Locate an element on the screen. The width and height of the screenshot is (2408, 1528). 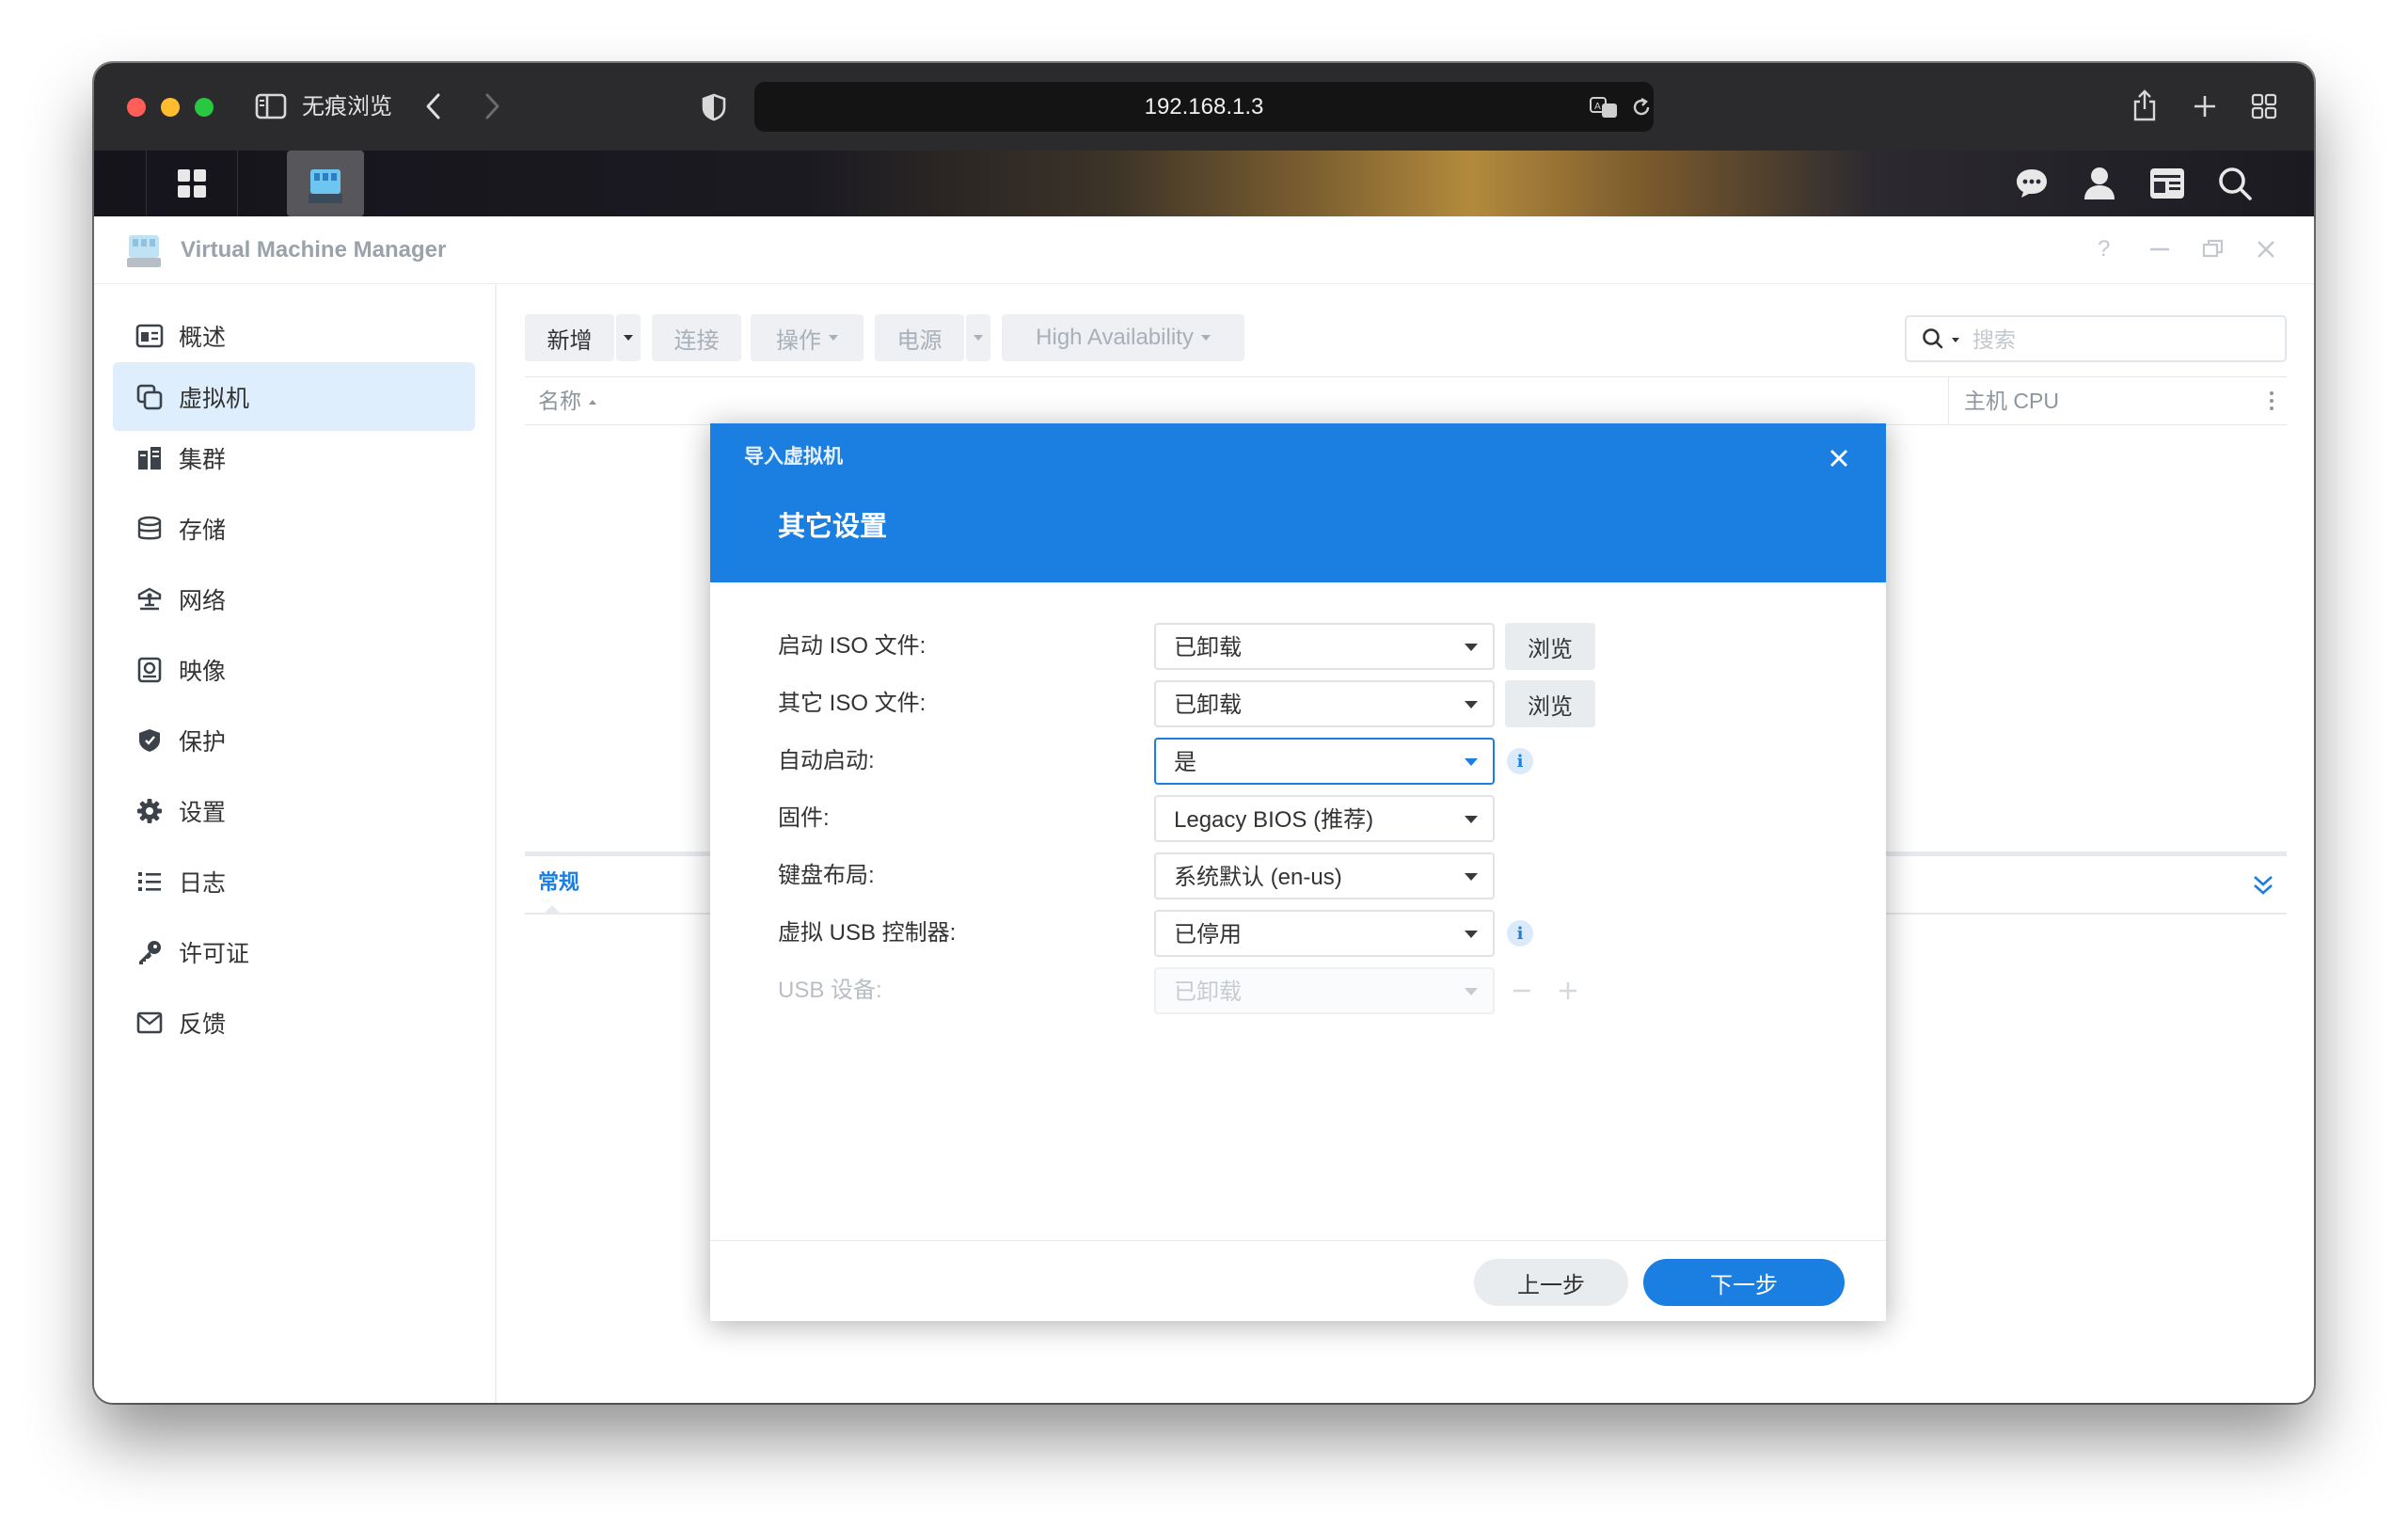
plus-icon is located at coordinates (1568, 990).